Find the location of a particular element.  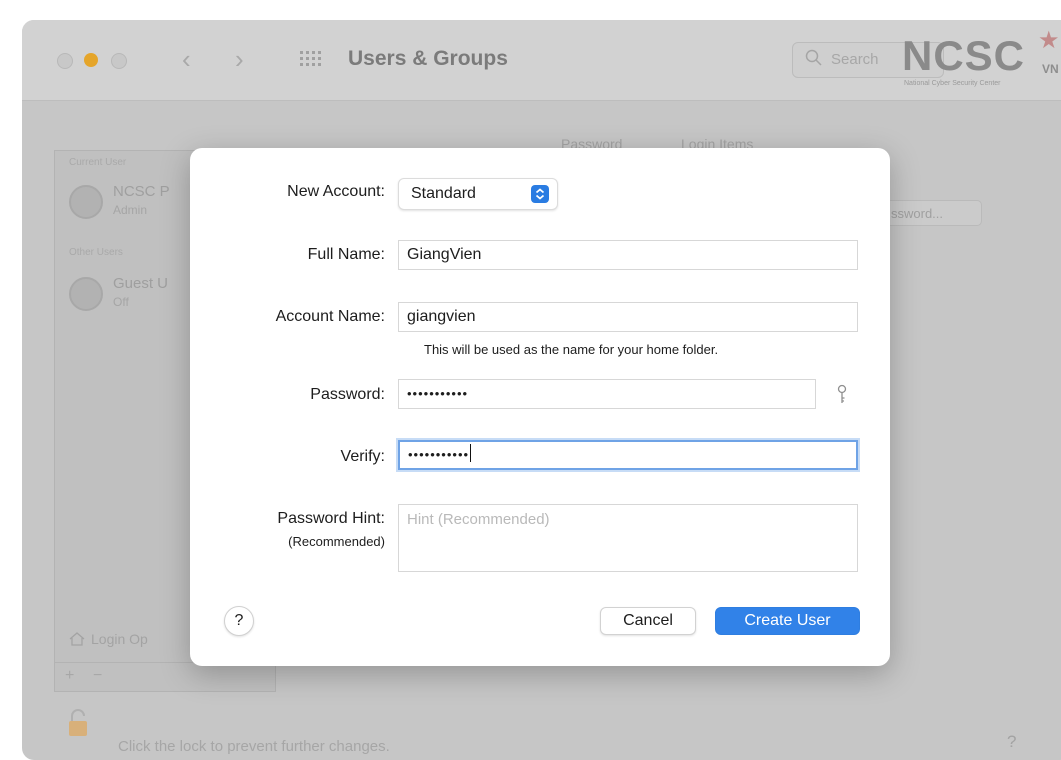

verify-field: ••••••••••• is located at coordinates (628, 455).